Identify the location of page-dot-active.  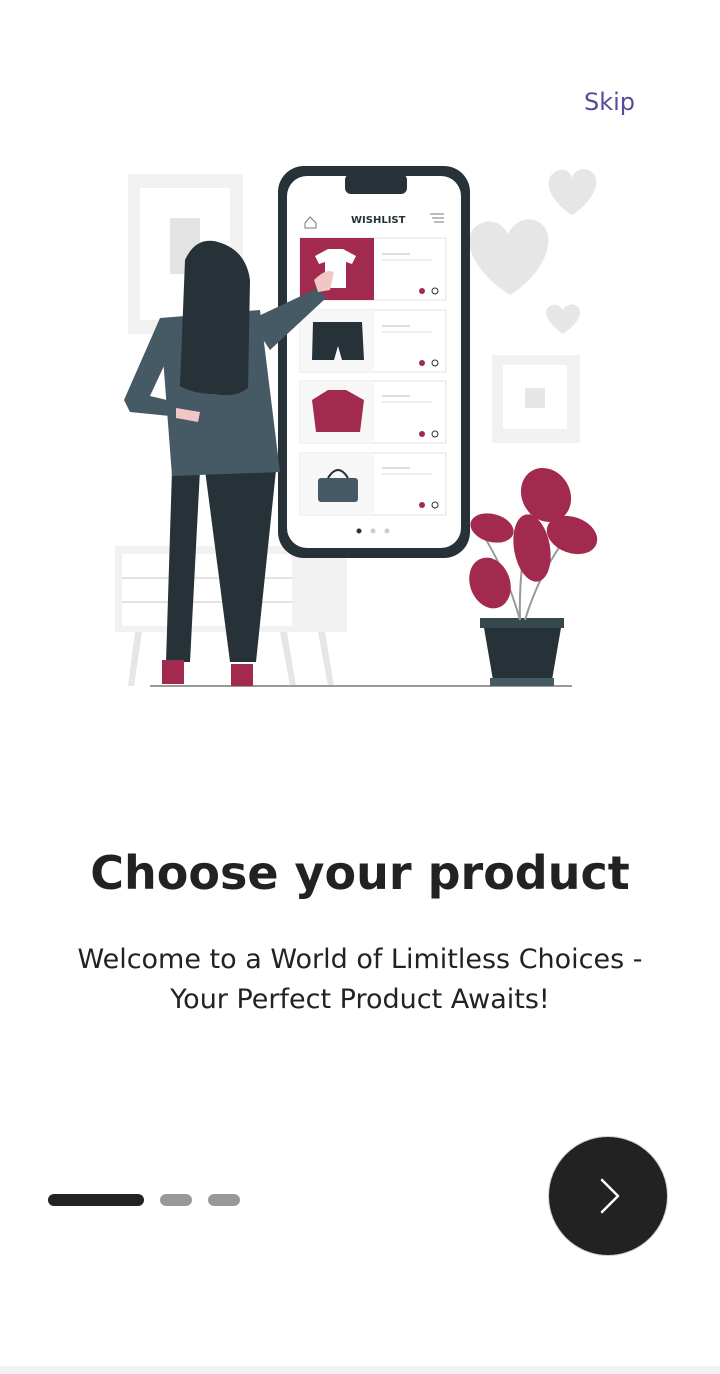
(96, 1200).